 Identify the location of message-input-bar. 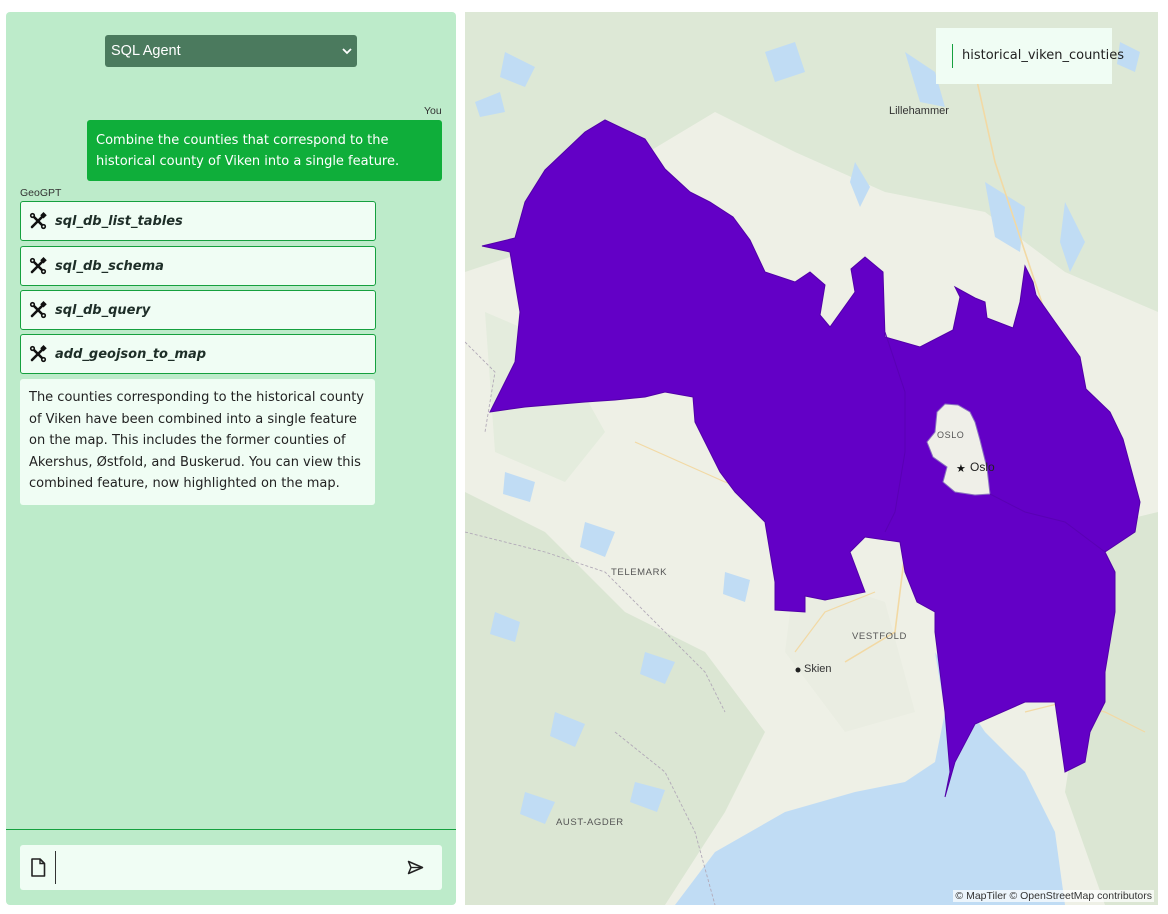
(231, 867).